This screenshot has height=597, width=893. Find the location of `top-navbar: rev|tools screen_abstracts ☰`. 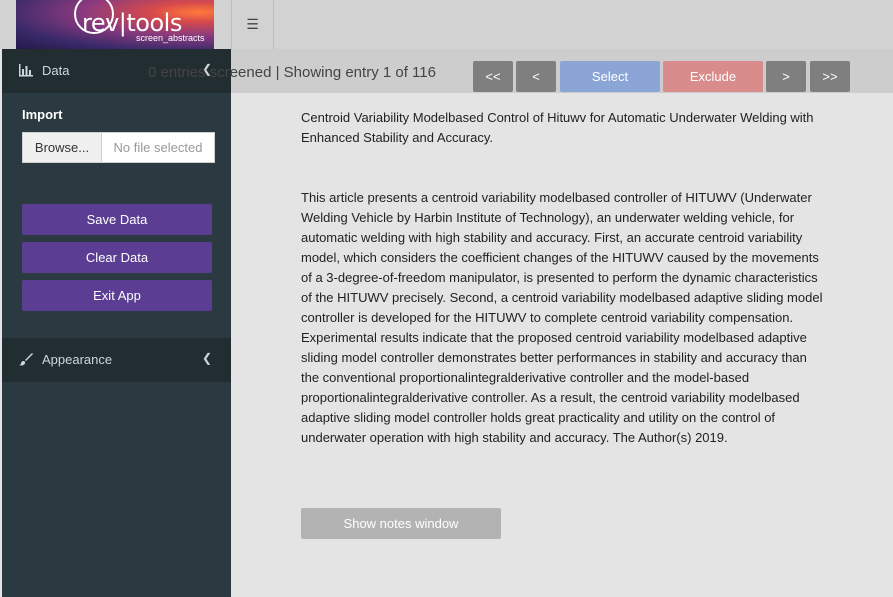

top-navbar: rev|tools screen_abstracts ☰ is located at coordinates (446, 24).